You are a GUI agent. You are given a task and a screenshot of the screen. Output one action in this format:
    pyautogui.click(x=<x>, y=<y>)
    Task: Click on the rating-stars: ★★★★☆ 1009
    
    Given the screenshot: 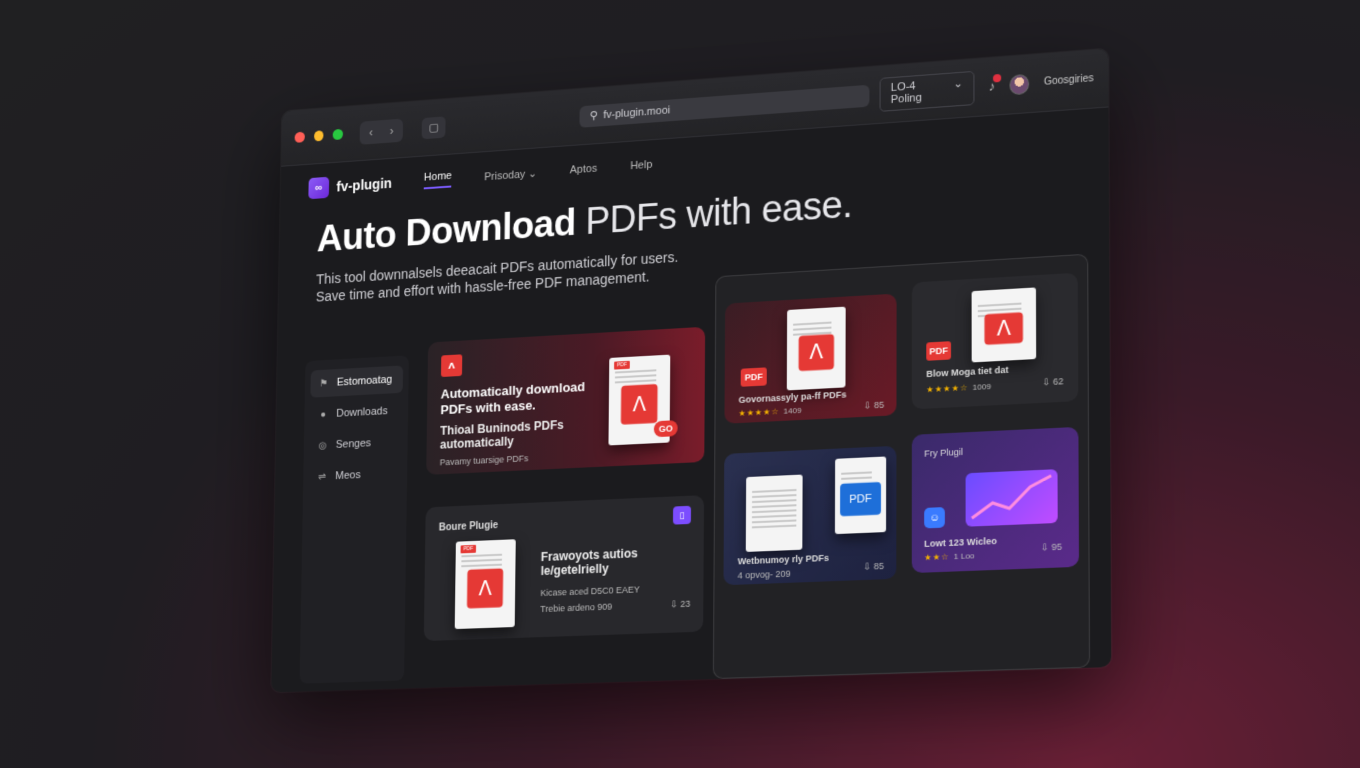 What is the action you would take?
    pyautogui.click(x=959, y=388)
    